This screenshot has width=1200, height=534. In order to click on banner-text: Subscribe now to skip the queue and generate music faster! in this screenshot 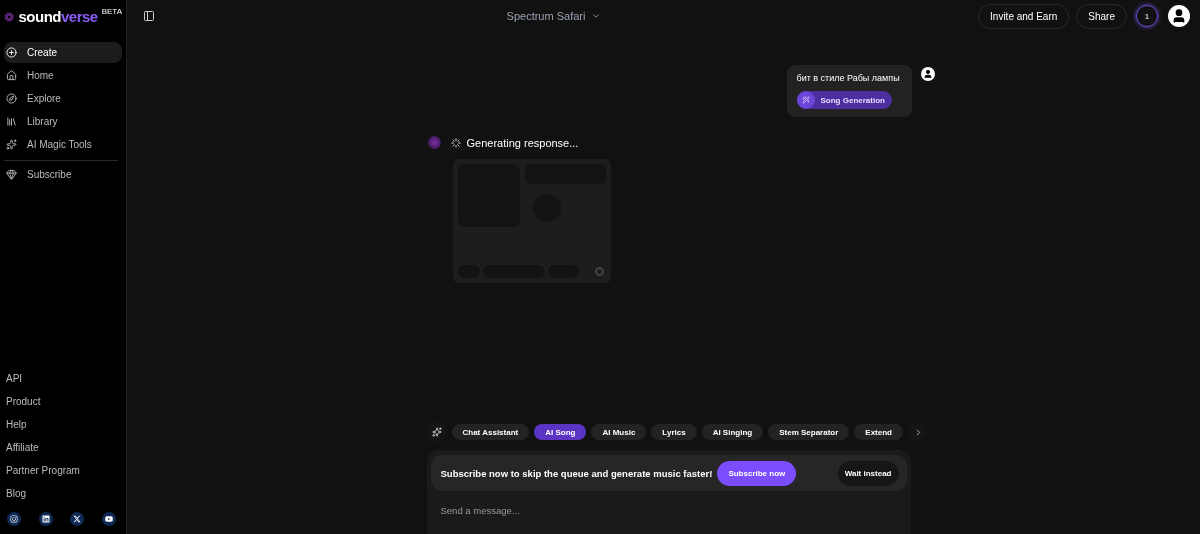, I will do `click(576, 473)`.